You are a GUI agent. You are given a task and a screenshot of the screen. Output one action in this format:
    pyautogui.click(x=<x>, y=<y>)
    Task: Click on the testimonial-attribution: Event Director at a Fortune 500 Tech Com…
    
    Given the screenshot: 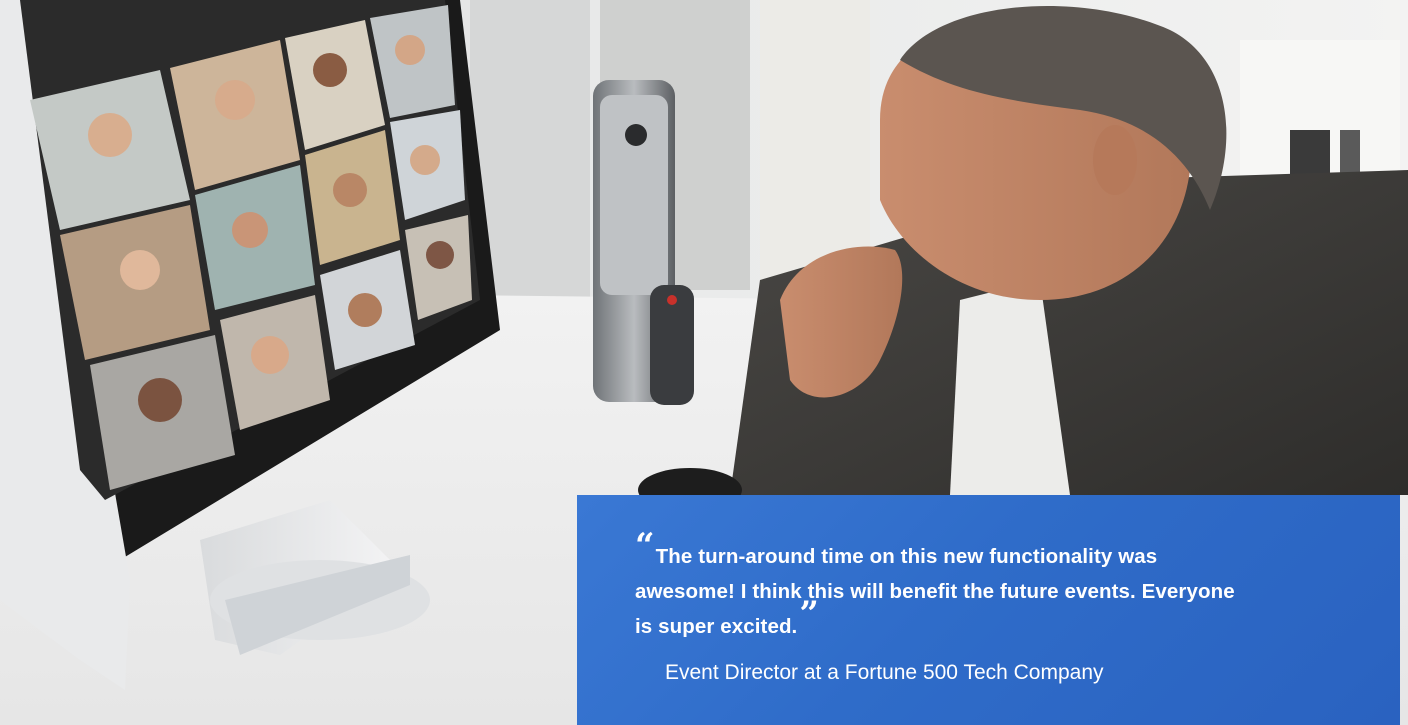 What is the action you would take?
    pyautogui.click(x=884, y=672)
    